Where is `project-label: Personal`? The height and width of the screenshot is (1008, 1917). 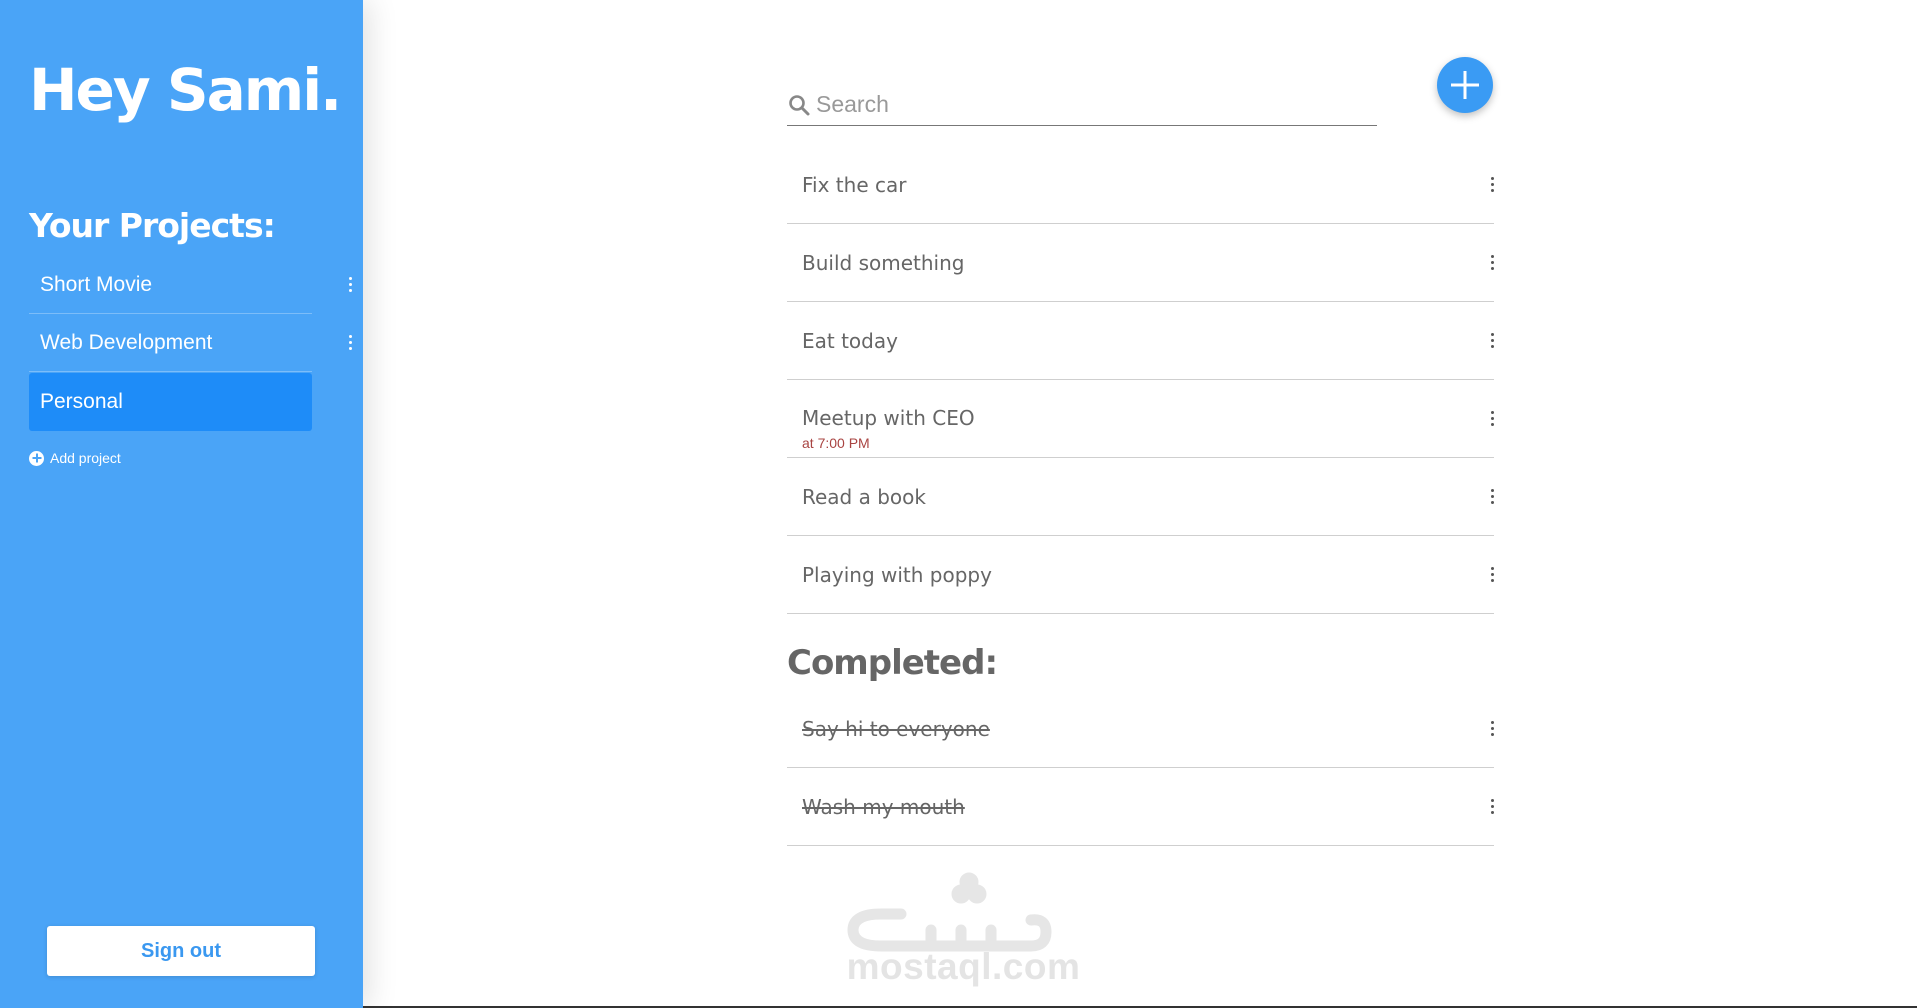 project-label: Personal is located at coordinates (81, 401).